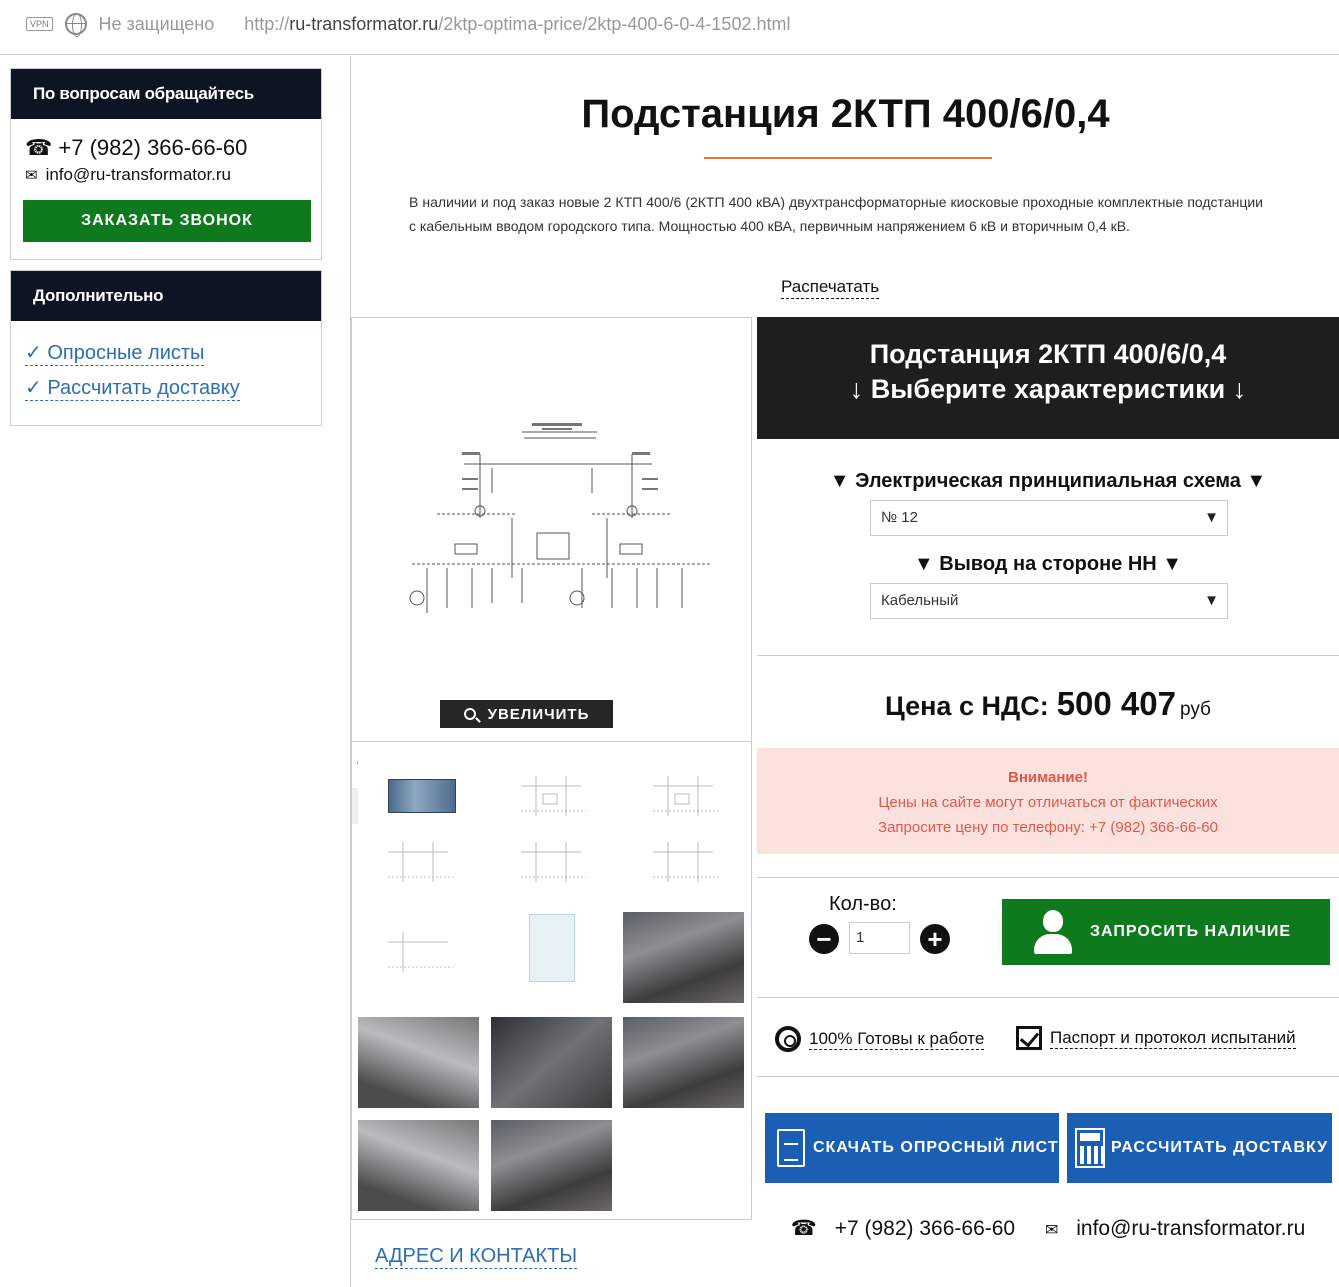 The image size is (1339, 1287). What do you see at coordinates (967, 706) in the screenshot?
I see `price-label: Цена с НДС:` at bounding box center [967, 706].